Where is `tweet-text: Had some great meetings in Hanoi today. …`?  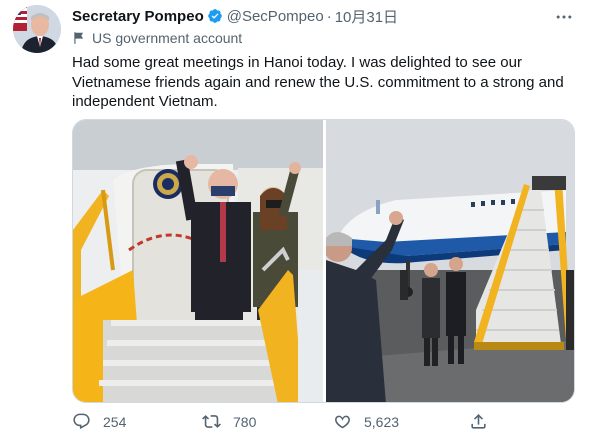
tweet-text: Had some great meetings in Hanoi today. … is located at coordinates (318, 82).